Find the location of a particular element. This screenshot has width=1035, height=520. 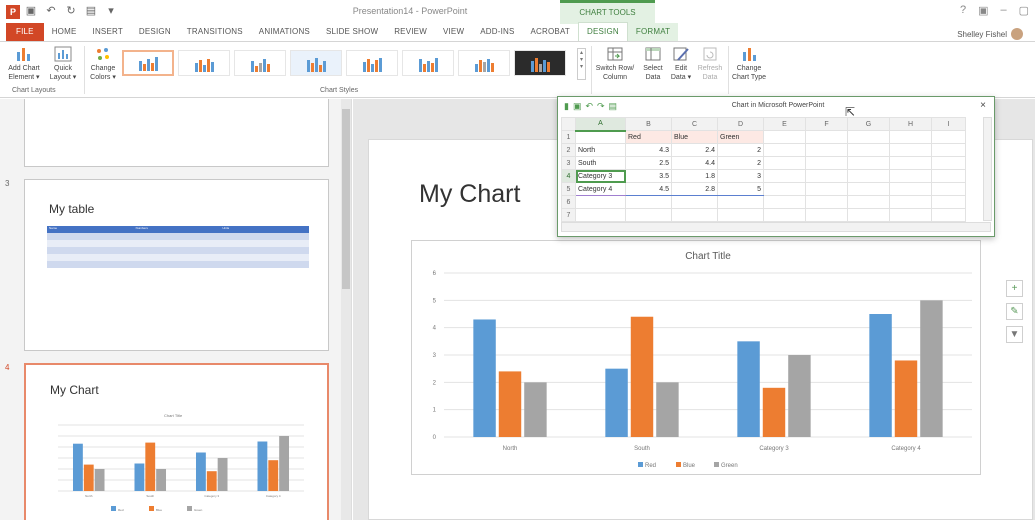

column-header: H is located at coordinates (910, 124).